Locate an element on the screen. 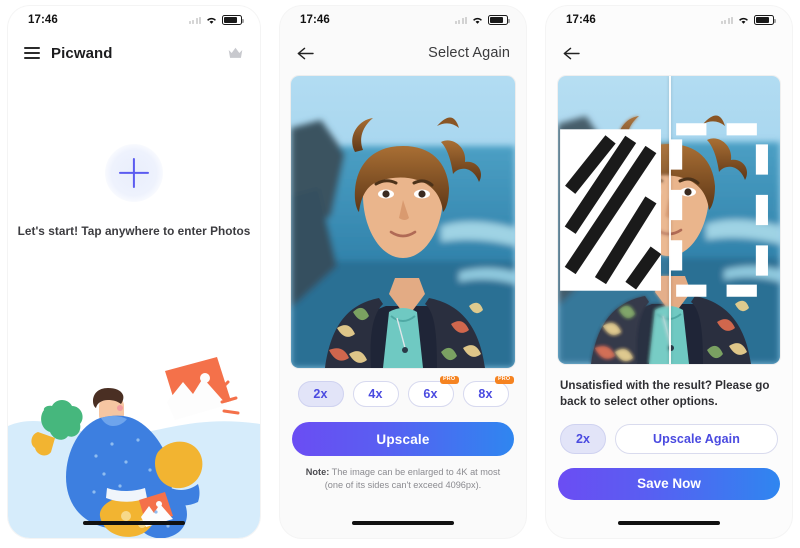 The image size is (800, 548). result-actions-row: 2x Upscale Again is located at coordinates (669, 438).